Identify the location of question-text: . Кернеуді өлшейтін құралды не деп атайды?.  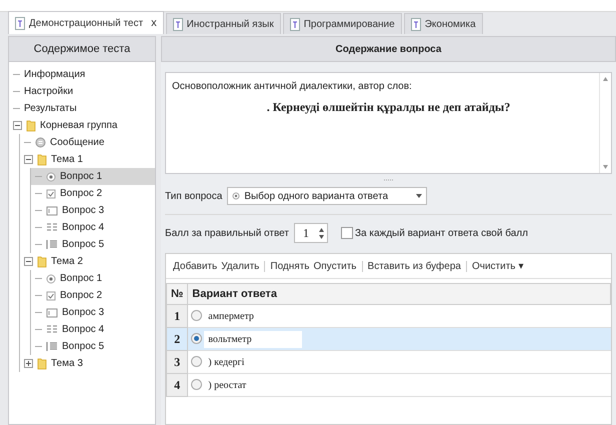
(389, 107).